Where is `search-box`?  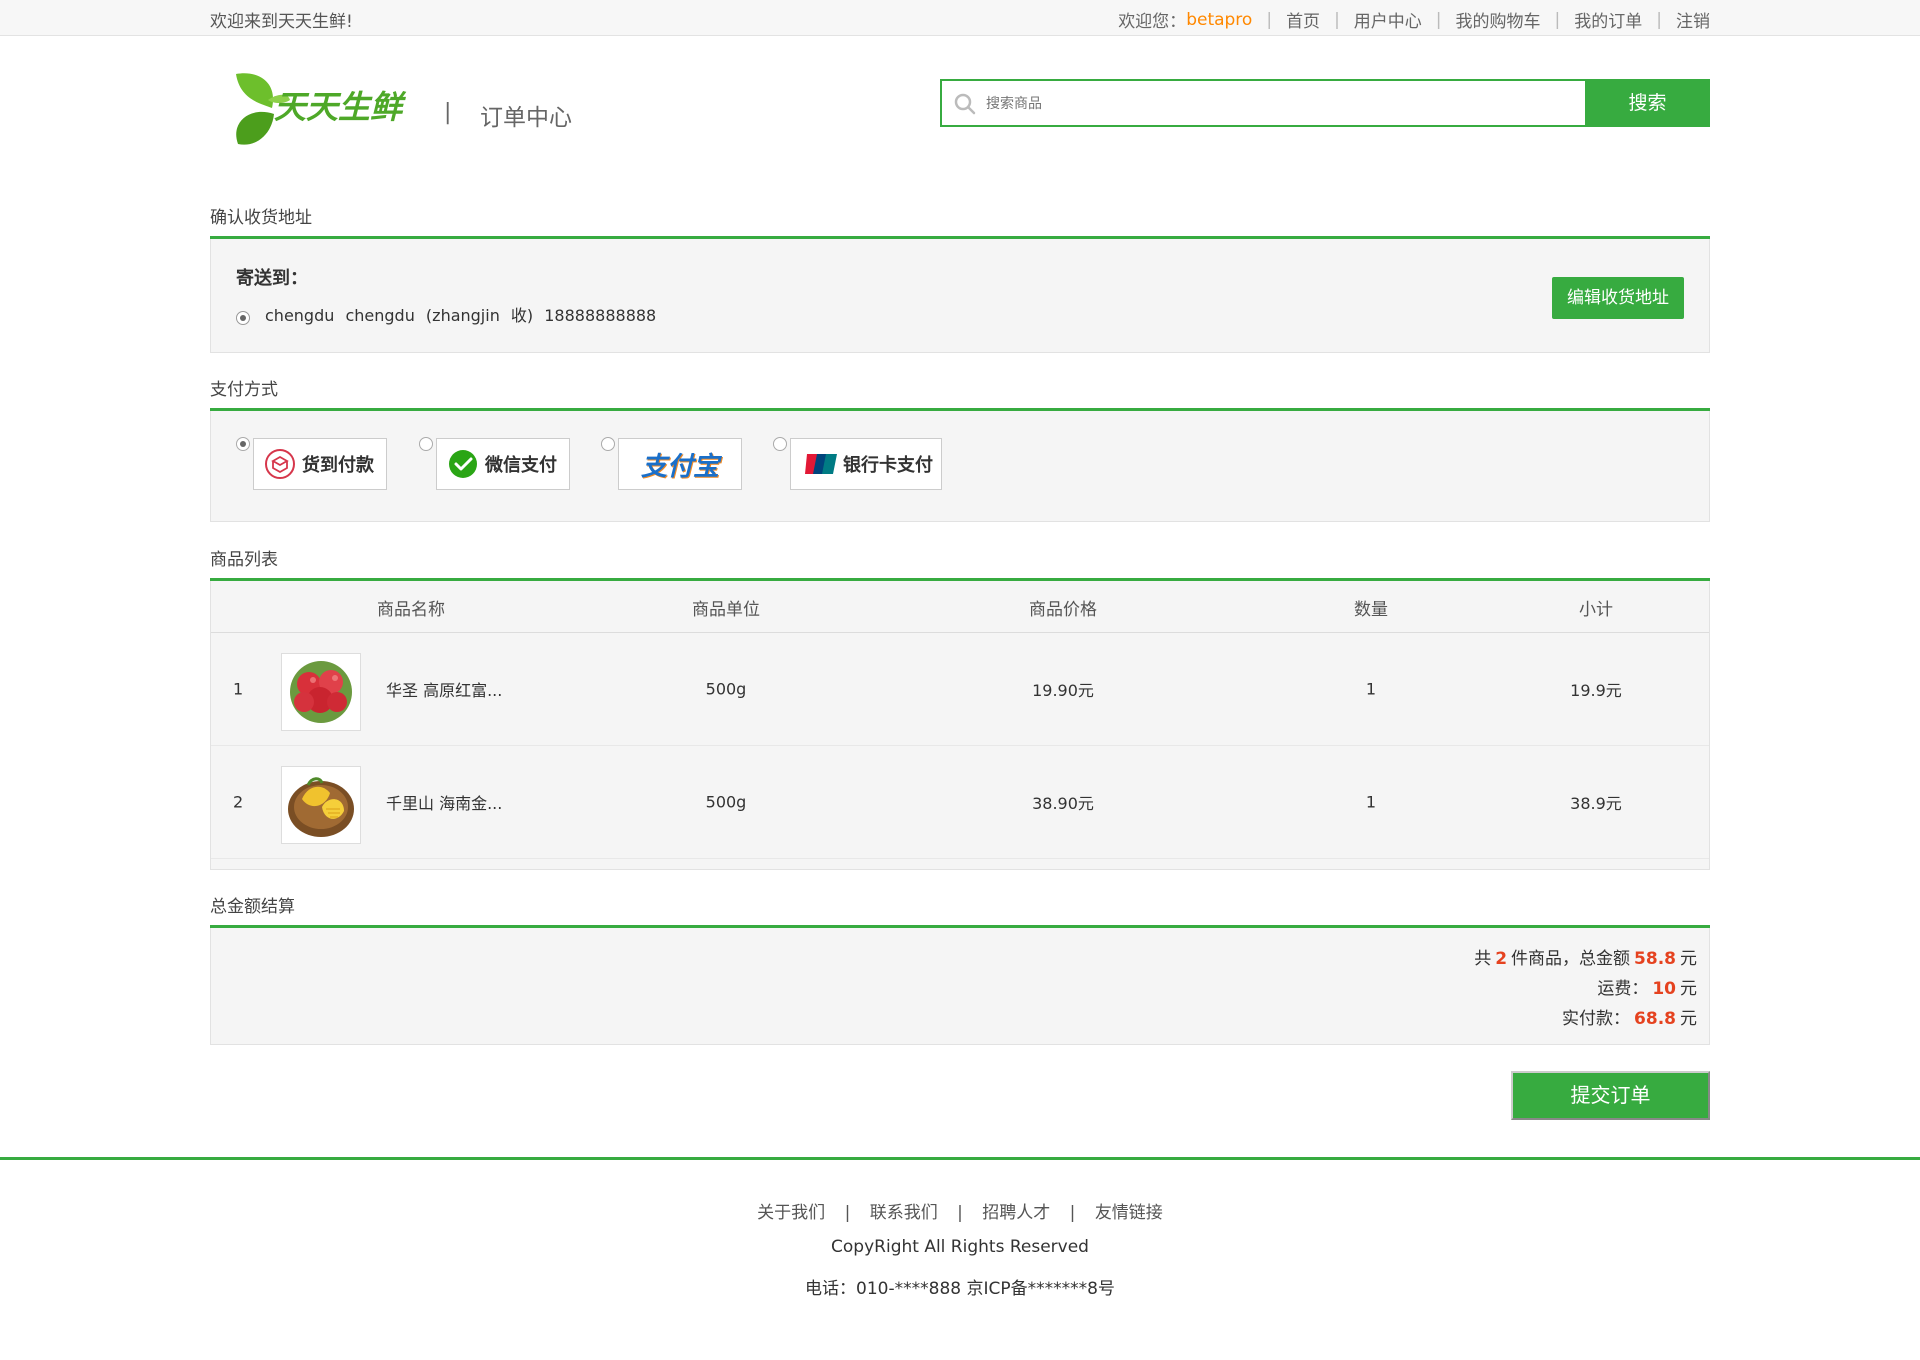
search-box is located at coordinates (1262, 103).